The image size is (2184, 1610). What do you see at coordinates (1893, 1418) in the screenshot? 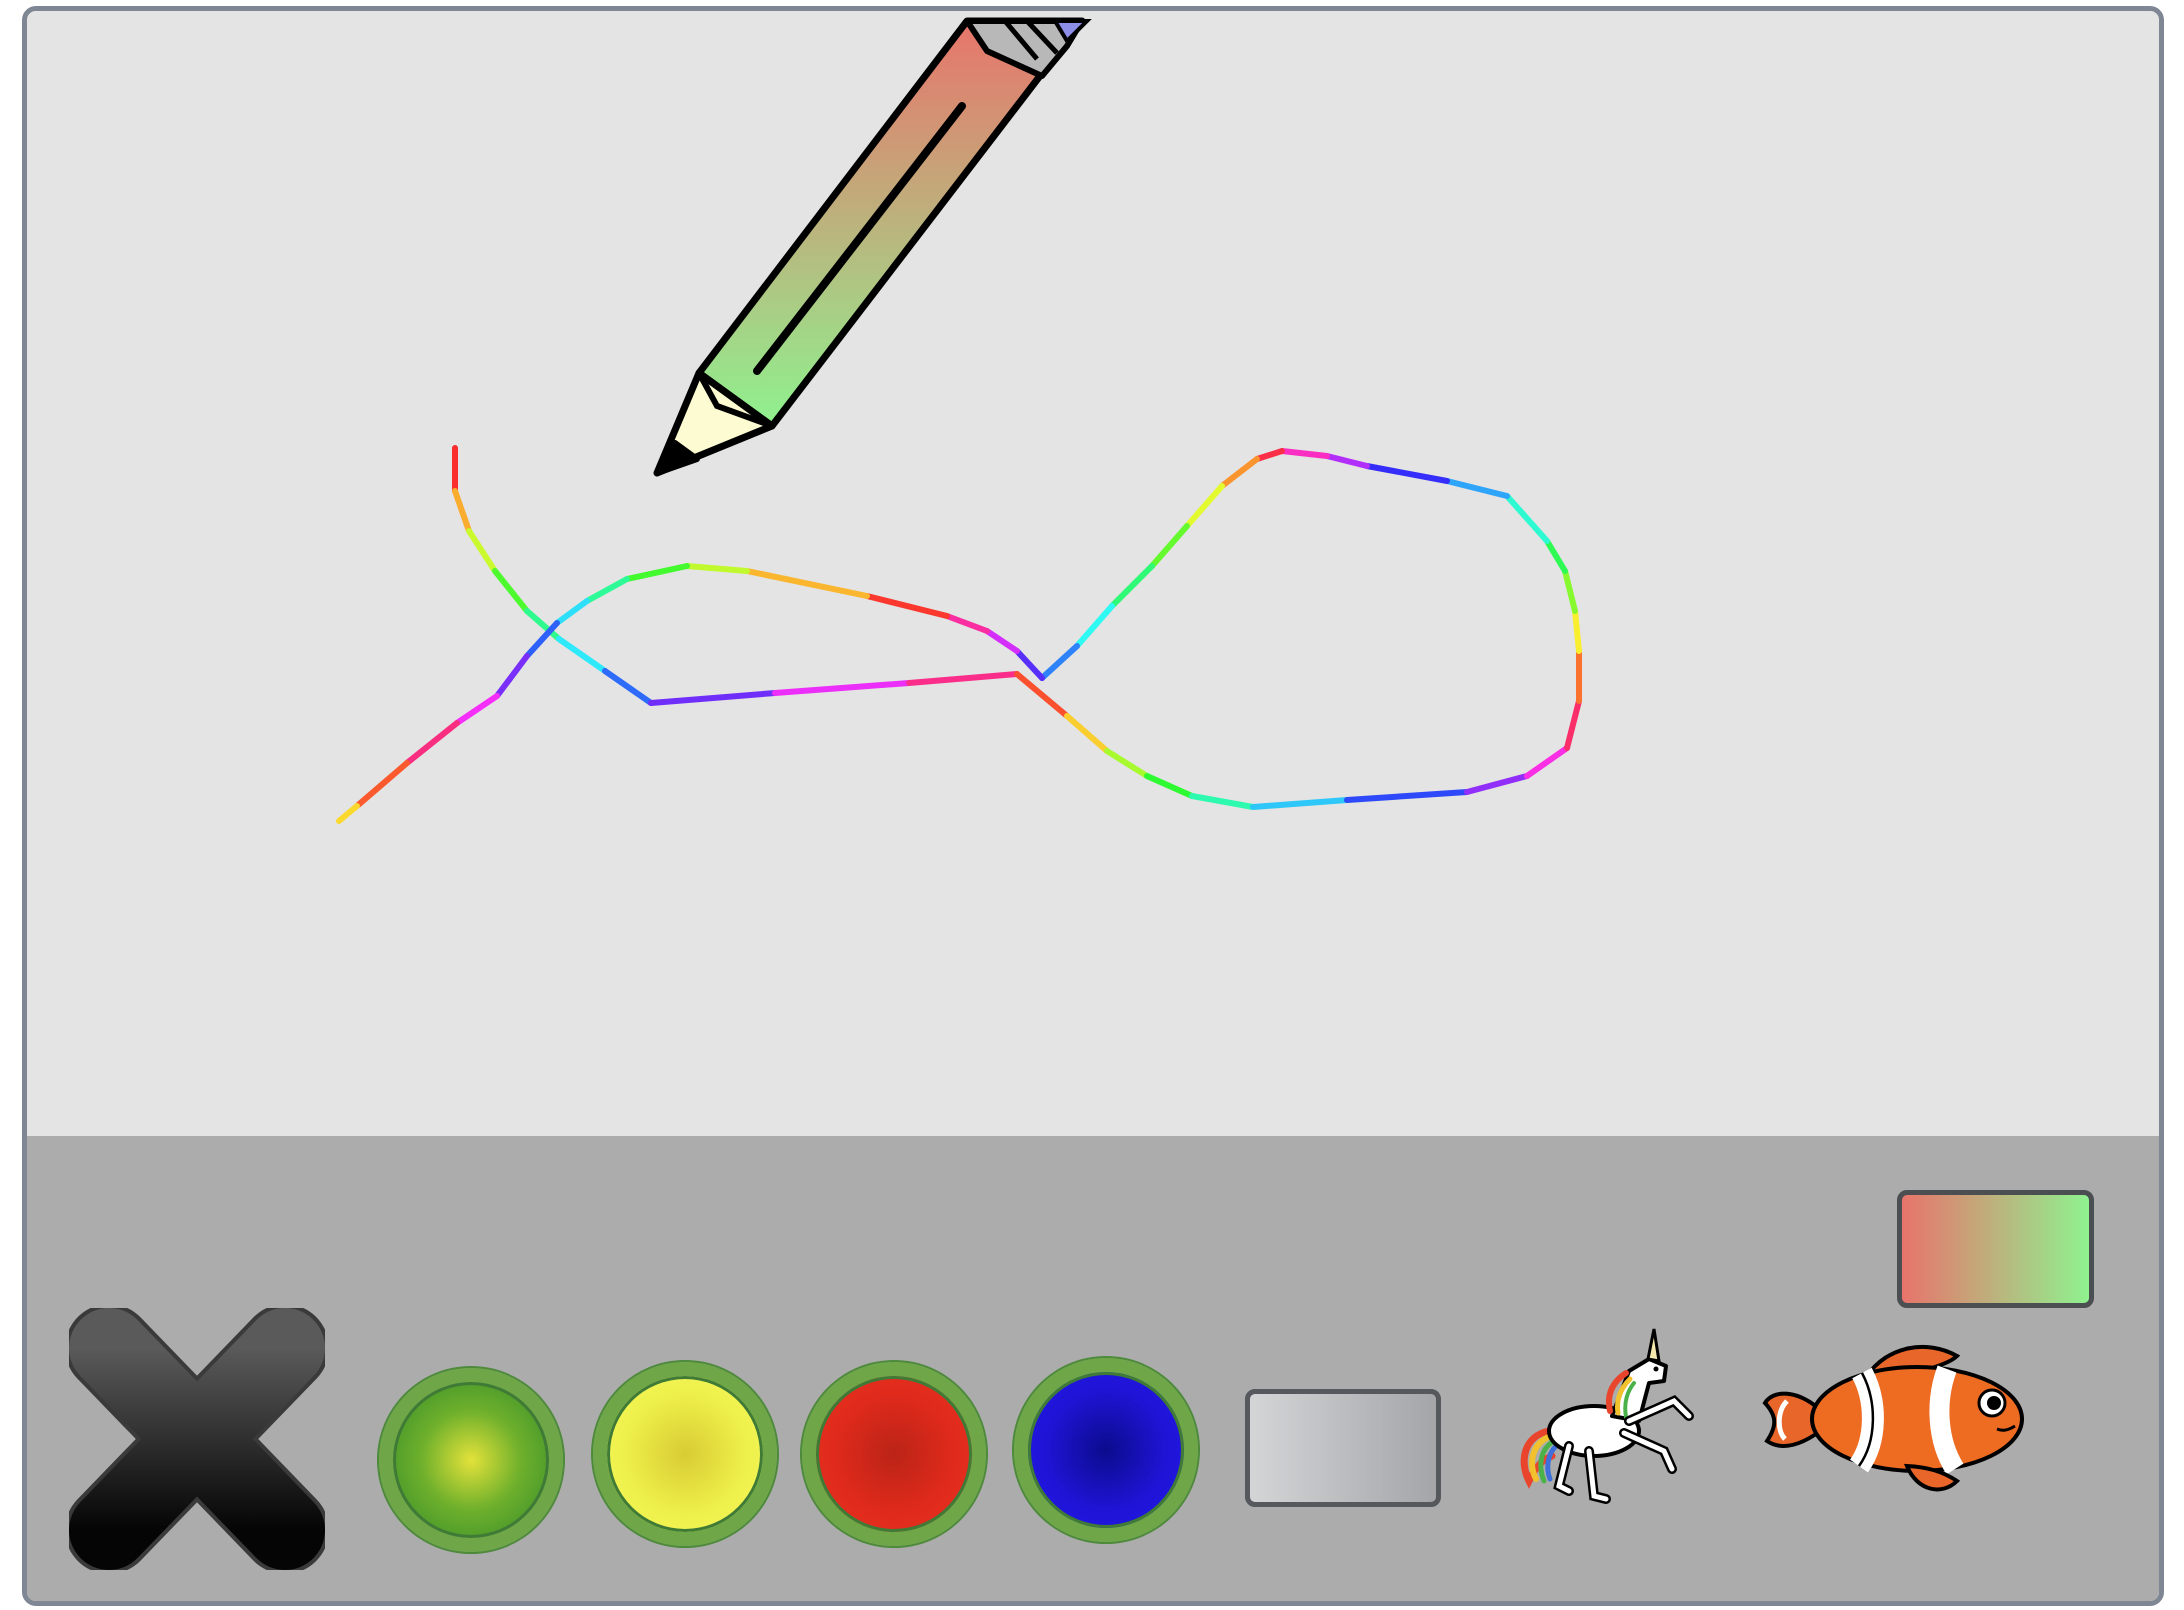
I see `clownfish-icon` at bounding box center [1893, 1418].